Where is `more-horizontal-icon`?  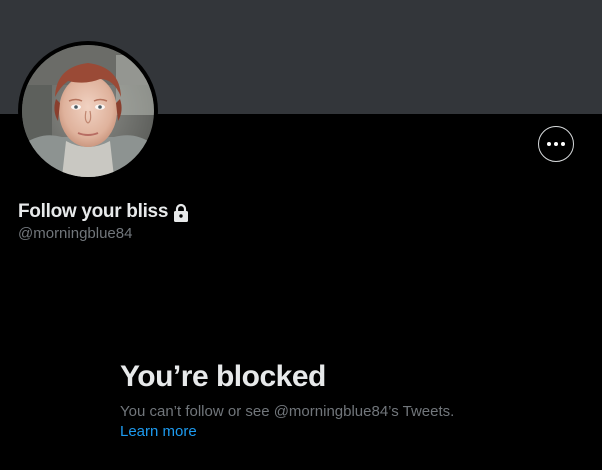
more-horizontal-icon is located at coordinates (549, 144).